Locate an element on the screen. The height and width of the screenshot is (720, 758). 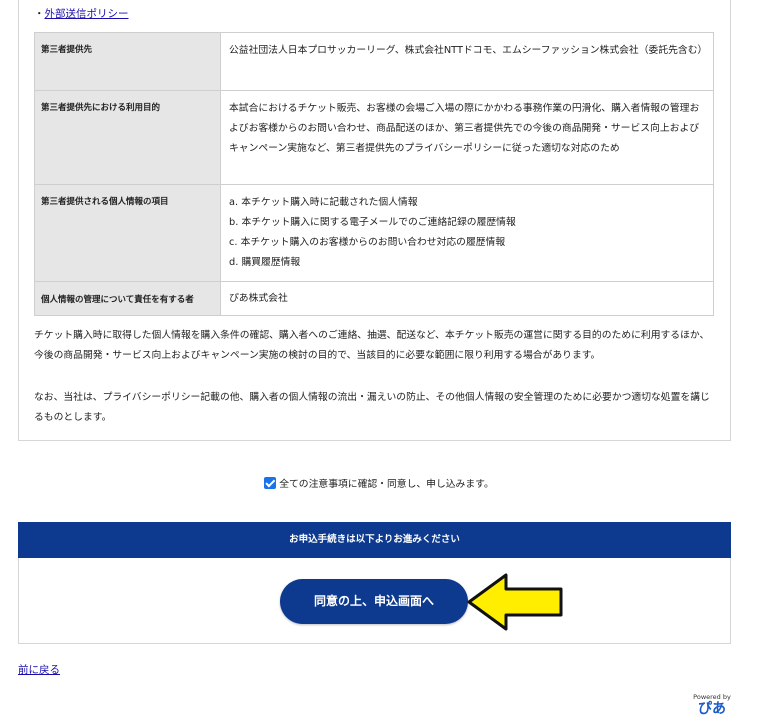
agree-label: 全ての注意事項に確認・同意し、申し込みます。 is located at coordinates (386, 484).